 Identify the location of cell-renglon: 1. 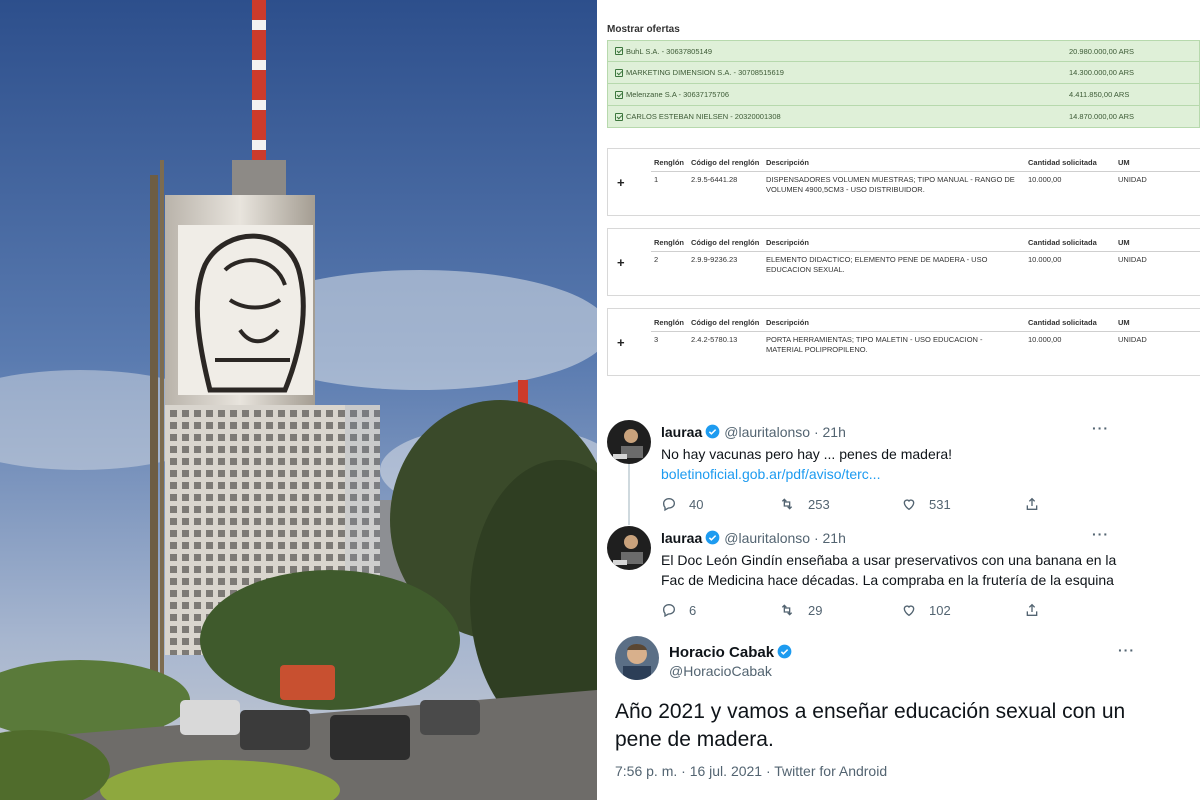
(656, 179).